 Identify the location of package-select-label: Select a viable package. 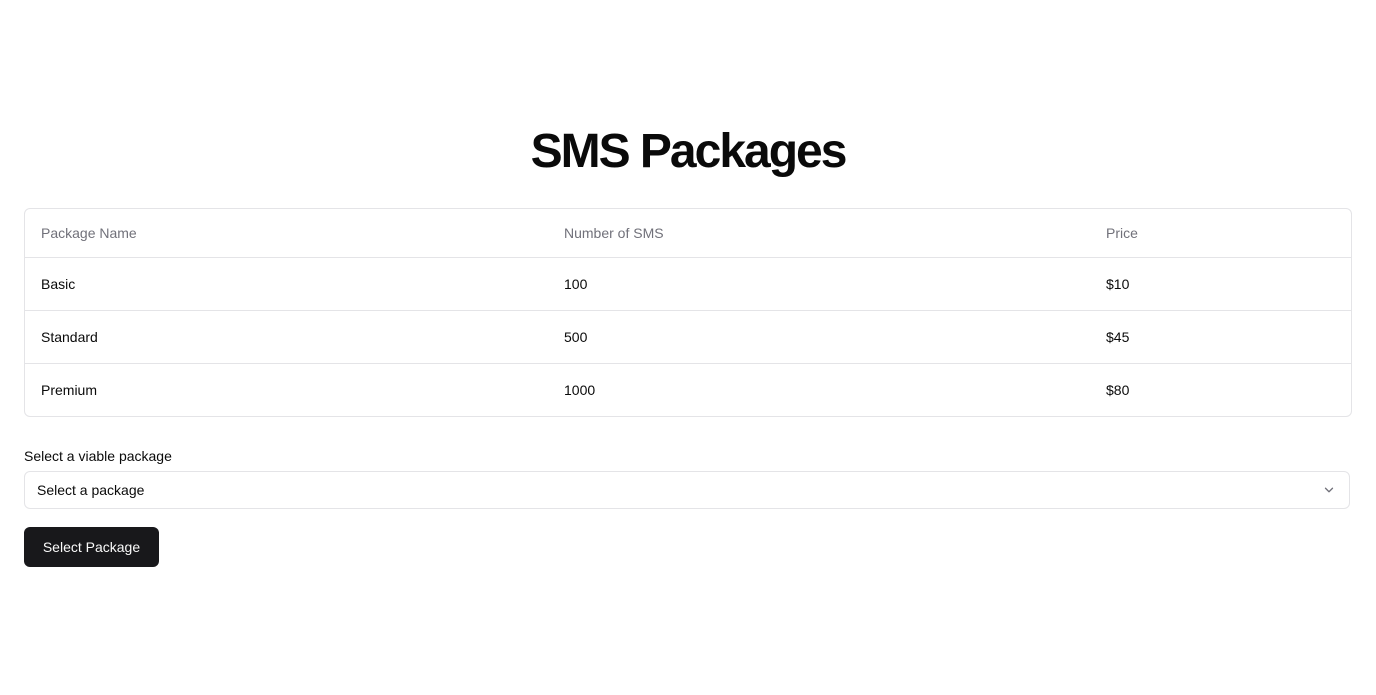
(98, 456).